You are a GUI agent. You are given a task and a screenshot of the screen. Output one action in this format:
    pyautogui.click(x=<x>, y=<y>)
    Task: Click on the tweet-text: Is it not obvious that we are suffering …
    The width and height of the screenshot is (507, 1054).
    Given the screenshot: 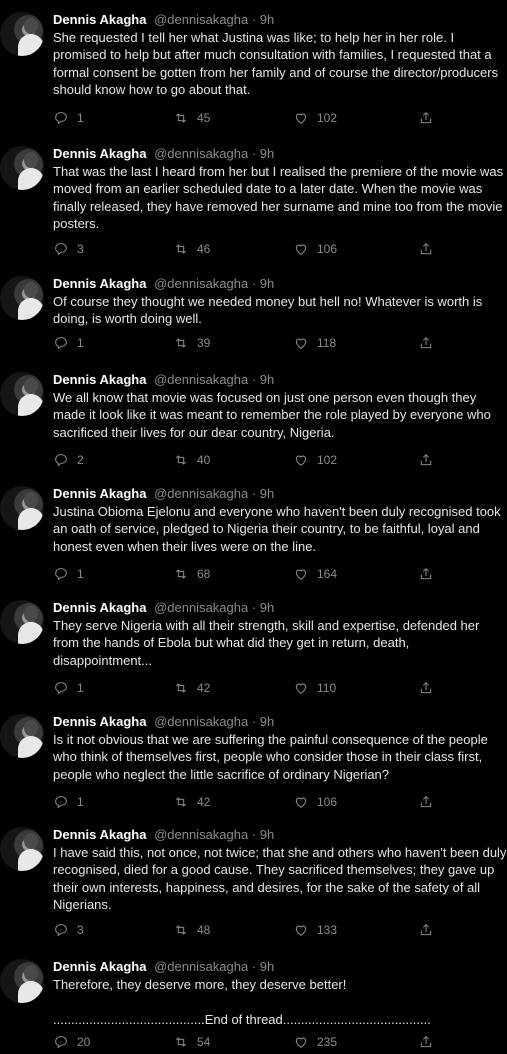 What is the action you would take?
    pyautogui.click(x=272, y=757)
    